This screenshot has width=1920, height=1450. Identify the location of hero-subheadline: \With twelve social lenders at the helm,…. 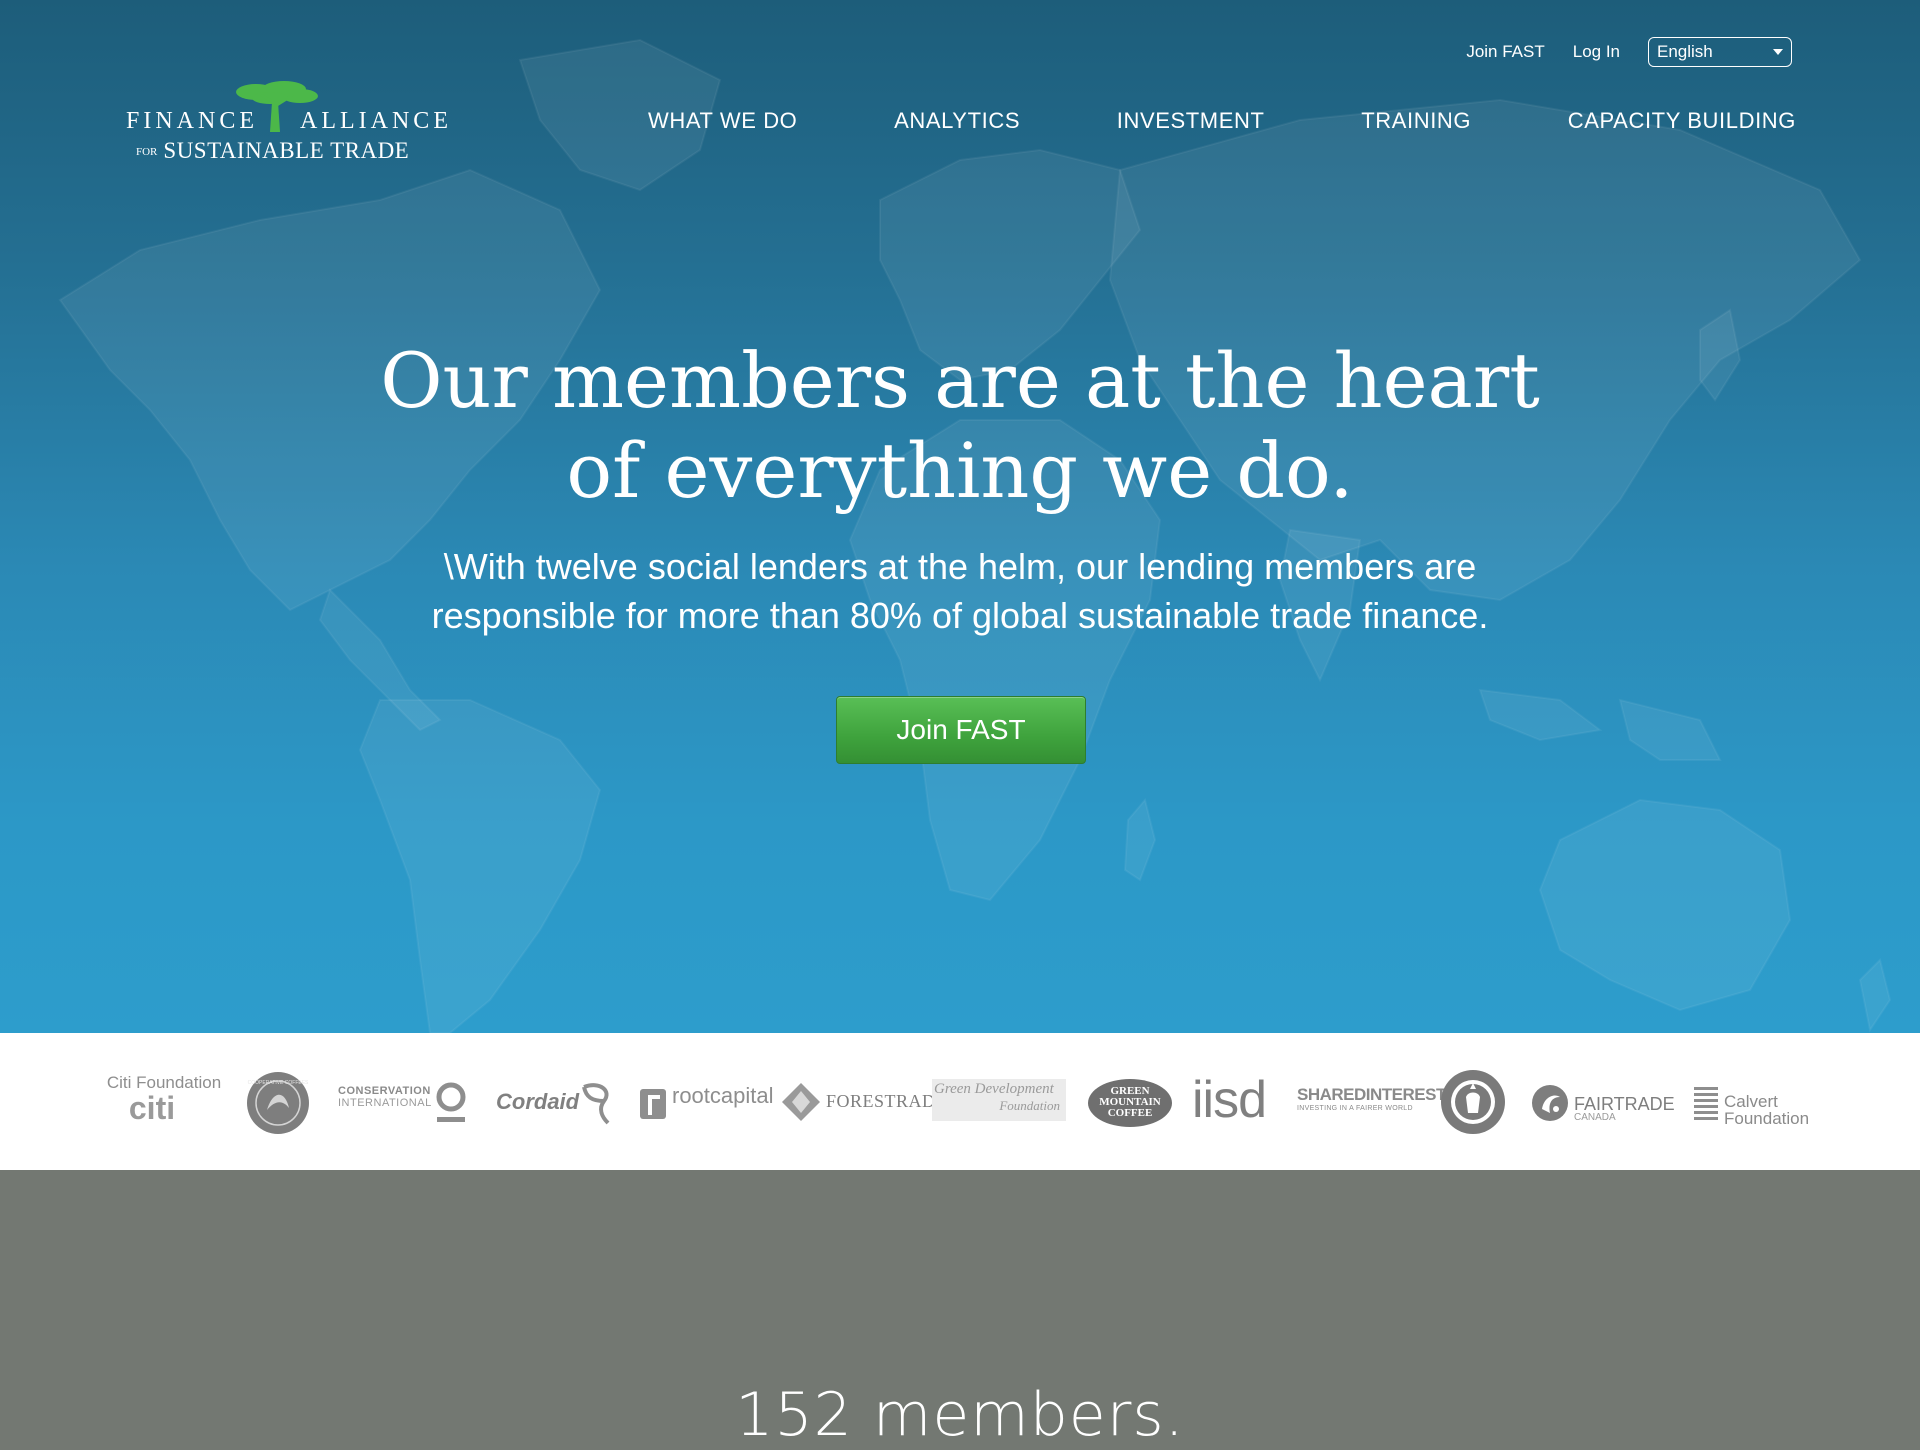
(960, 591).